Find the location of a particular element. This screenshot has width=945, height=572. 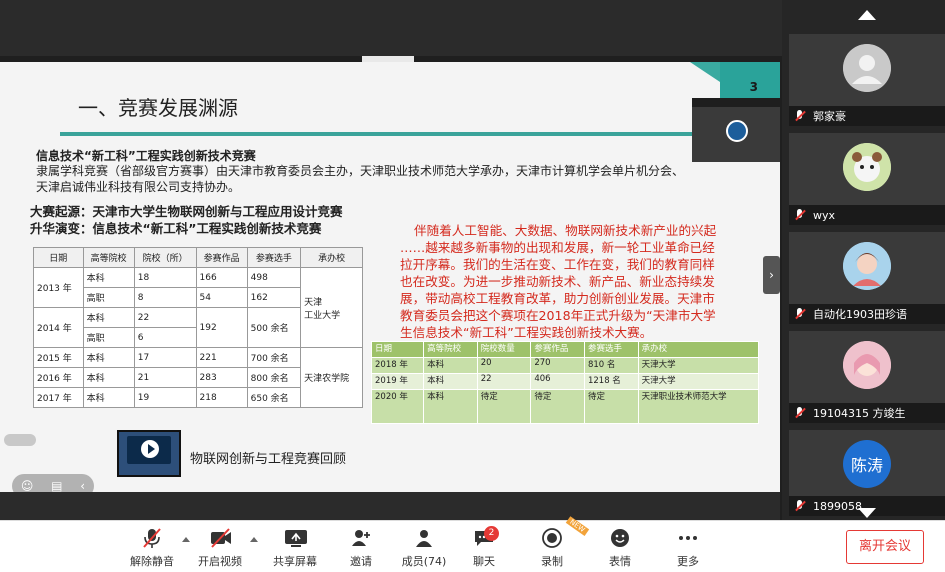

preview-title-bar is located at coordinates (736, 102).